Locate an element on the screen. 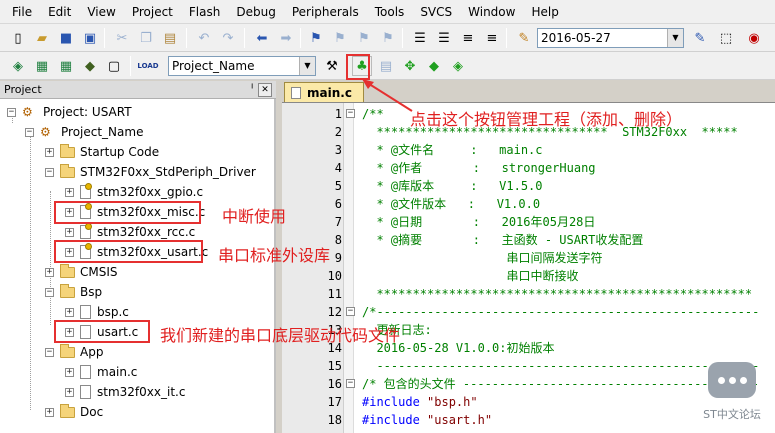 The width and height of the screenshot is (775, 433). prev-bookmark-icon: ⚑ is located at coordinates (340, 38).